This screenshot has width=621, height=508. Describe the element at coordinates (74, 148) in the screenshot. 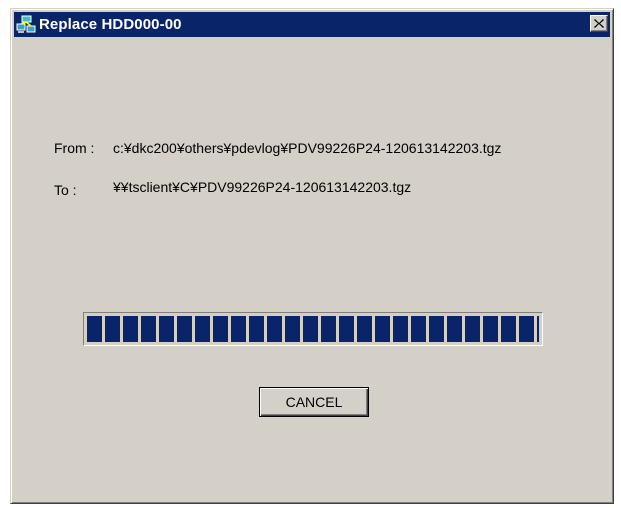

I see `from-label: From :` at that location.